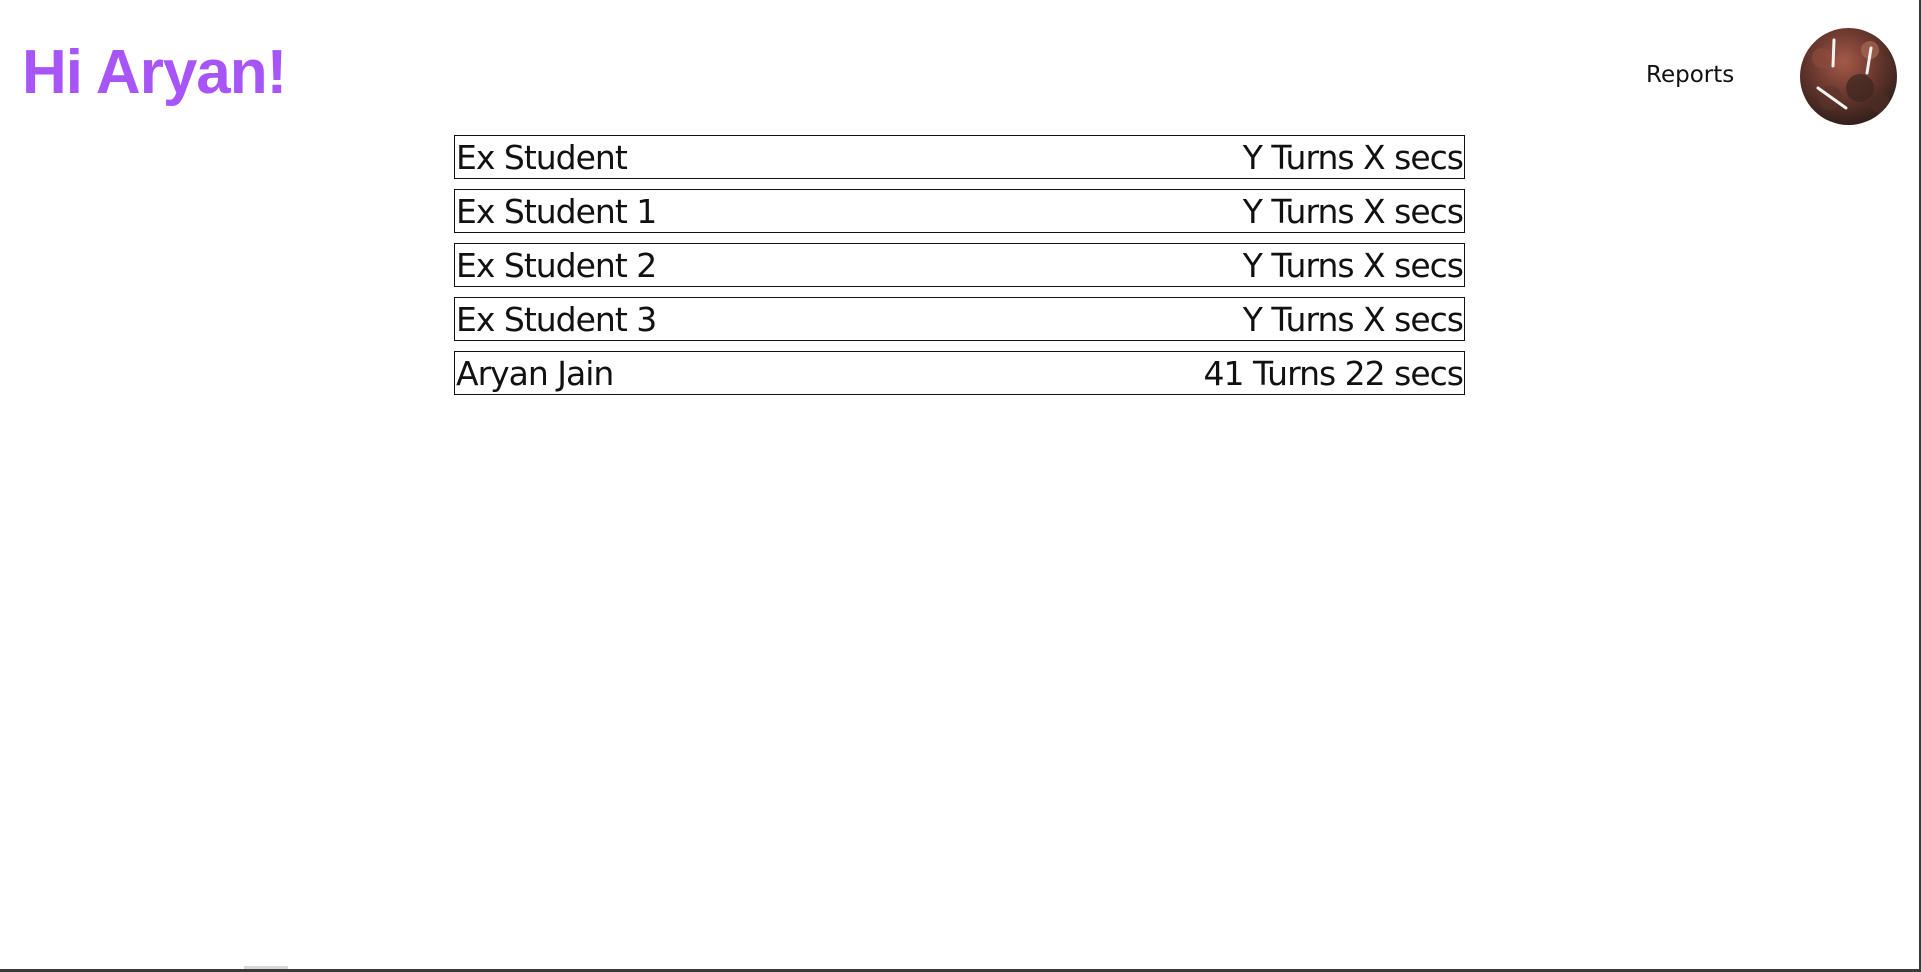  What do you see at coordinates (154, 72) in the screenshot?
I see `greeting-heading: Hi Aryan!` at bounding box center [154, 72].